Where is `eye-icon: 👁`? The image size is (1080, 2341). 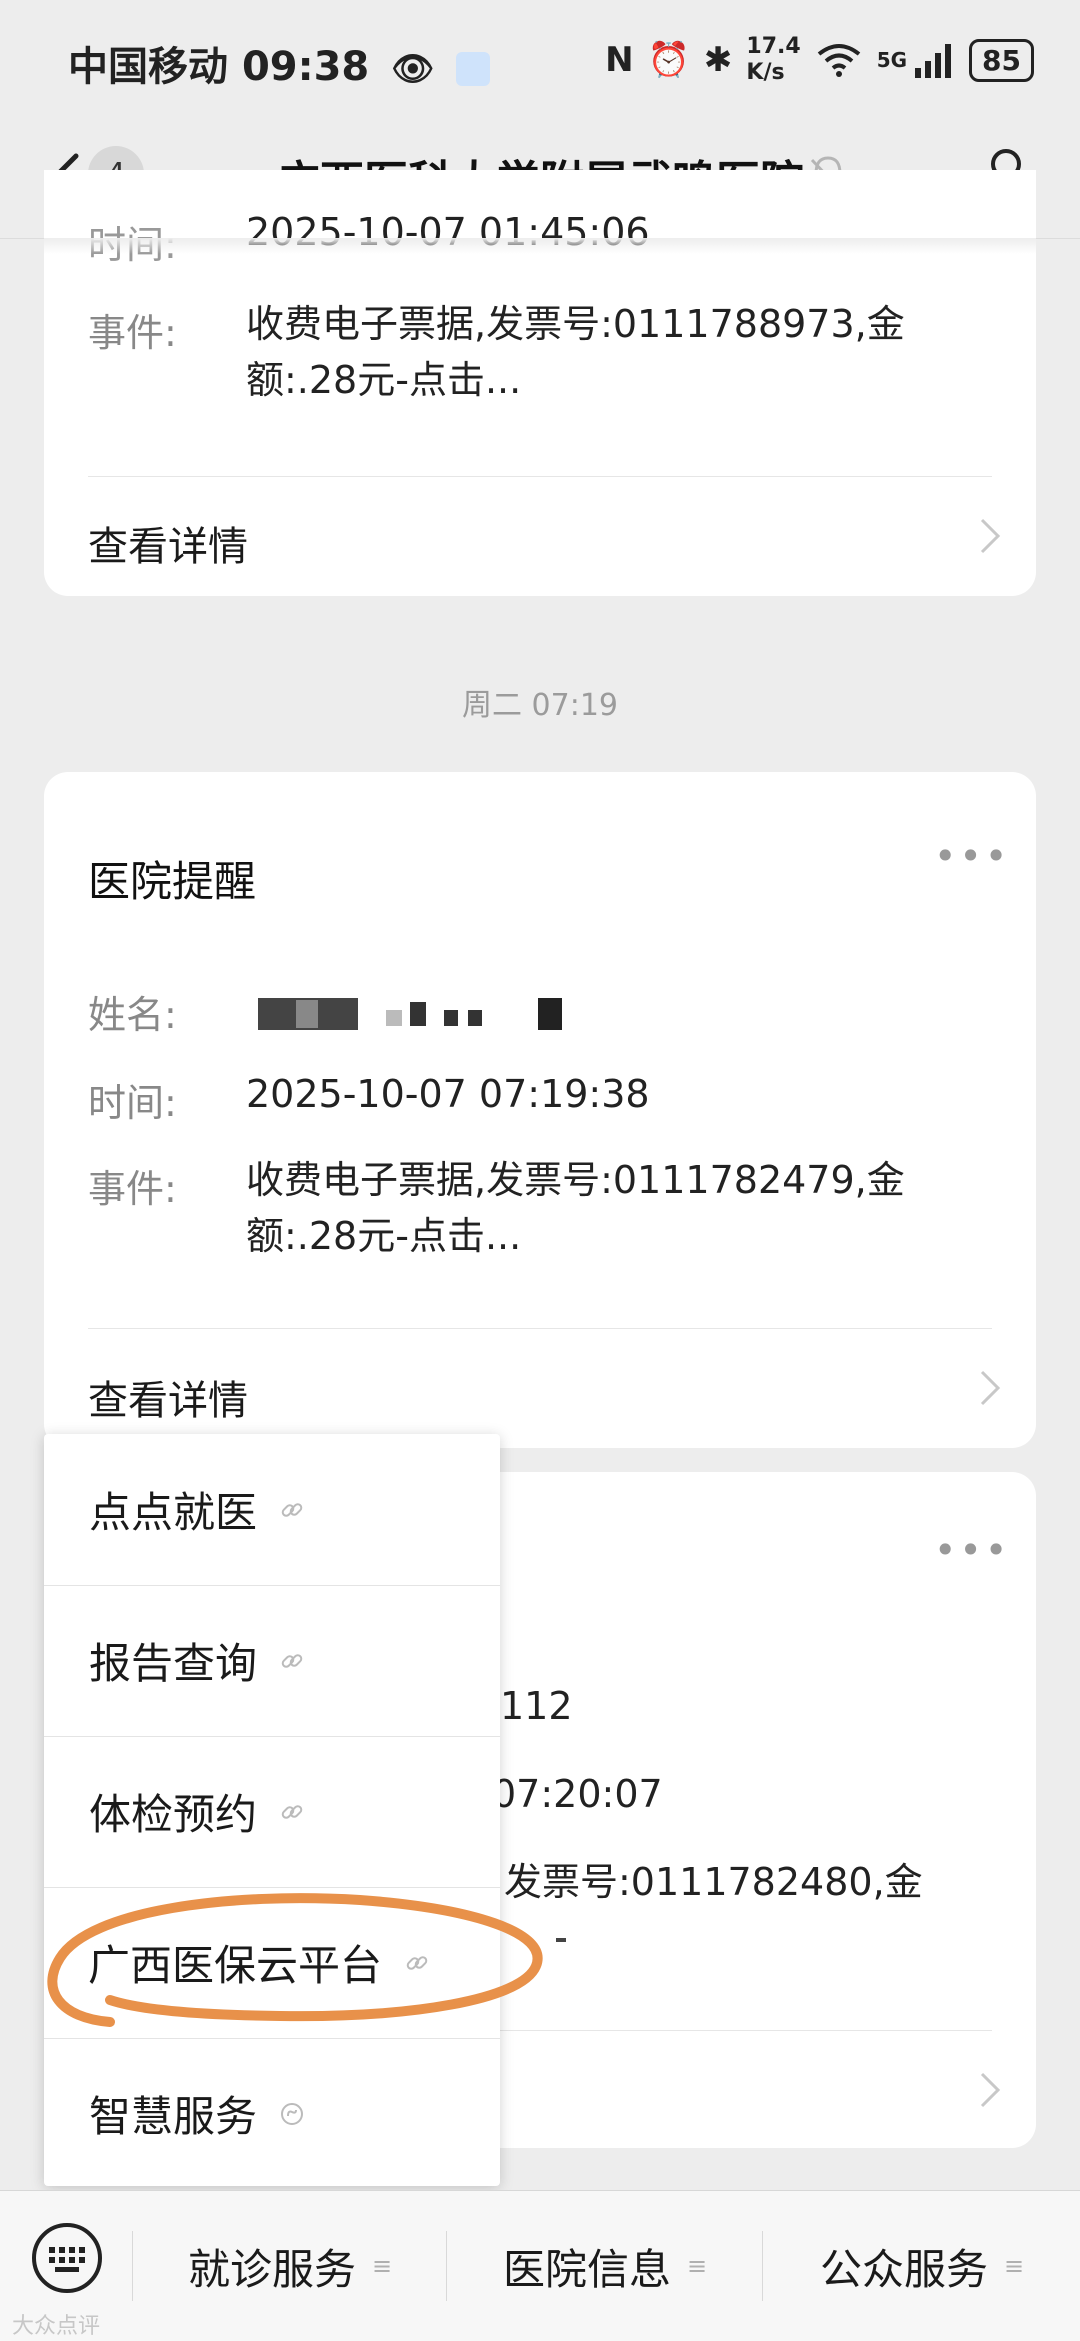 eye-icon: 👁 is located at coordinates (413, 69).